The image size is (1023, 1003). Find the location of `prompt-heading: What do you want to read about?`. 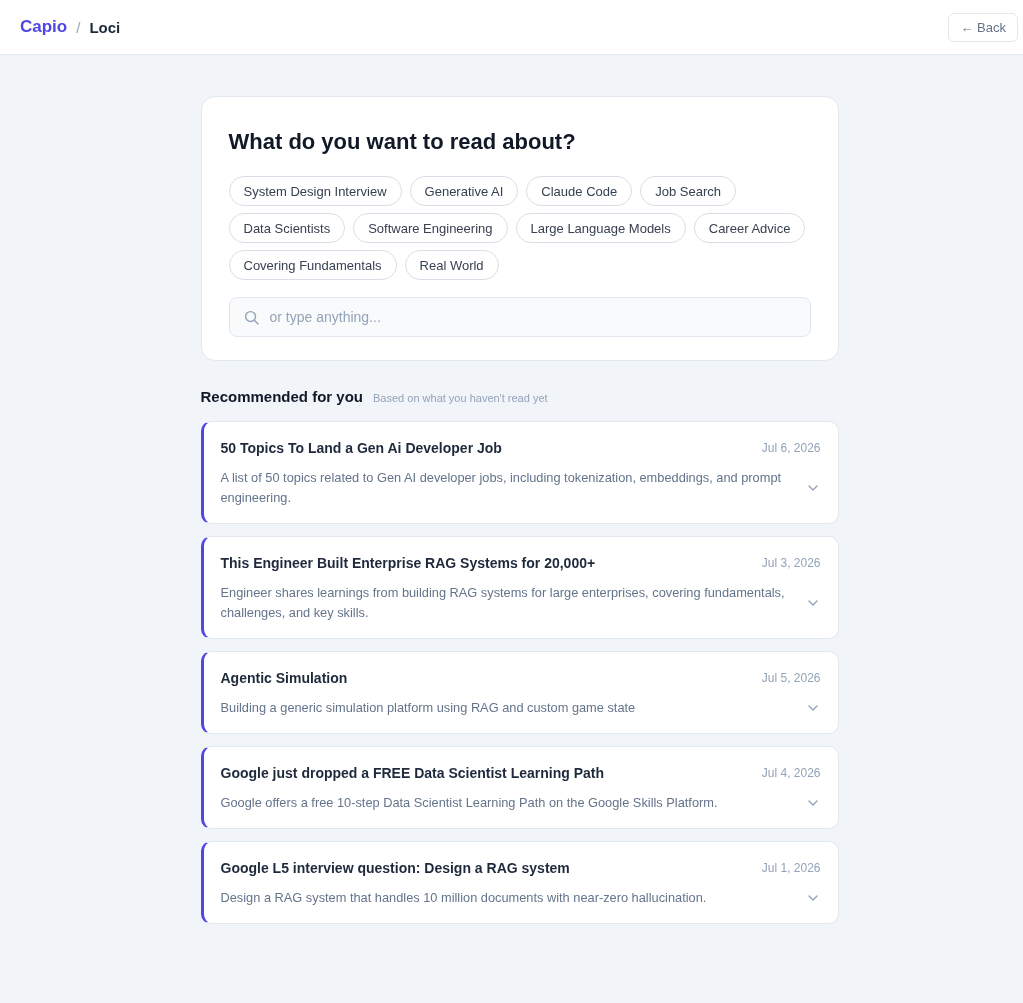

prompt-heading: What do you want to read about? is located at coordinates (402, 142).